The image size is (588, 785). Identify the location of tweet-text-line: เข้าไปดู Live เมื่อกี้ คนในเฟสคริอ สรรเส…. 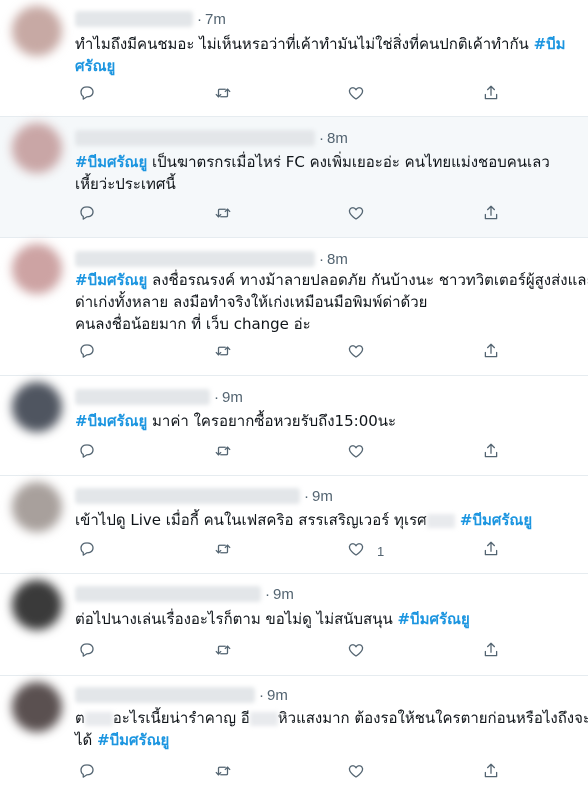
(325, 520).